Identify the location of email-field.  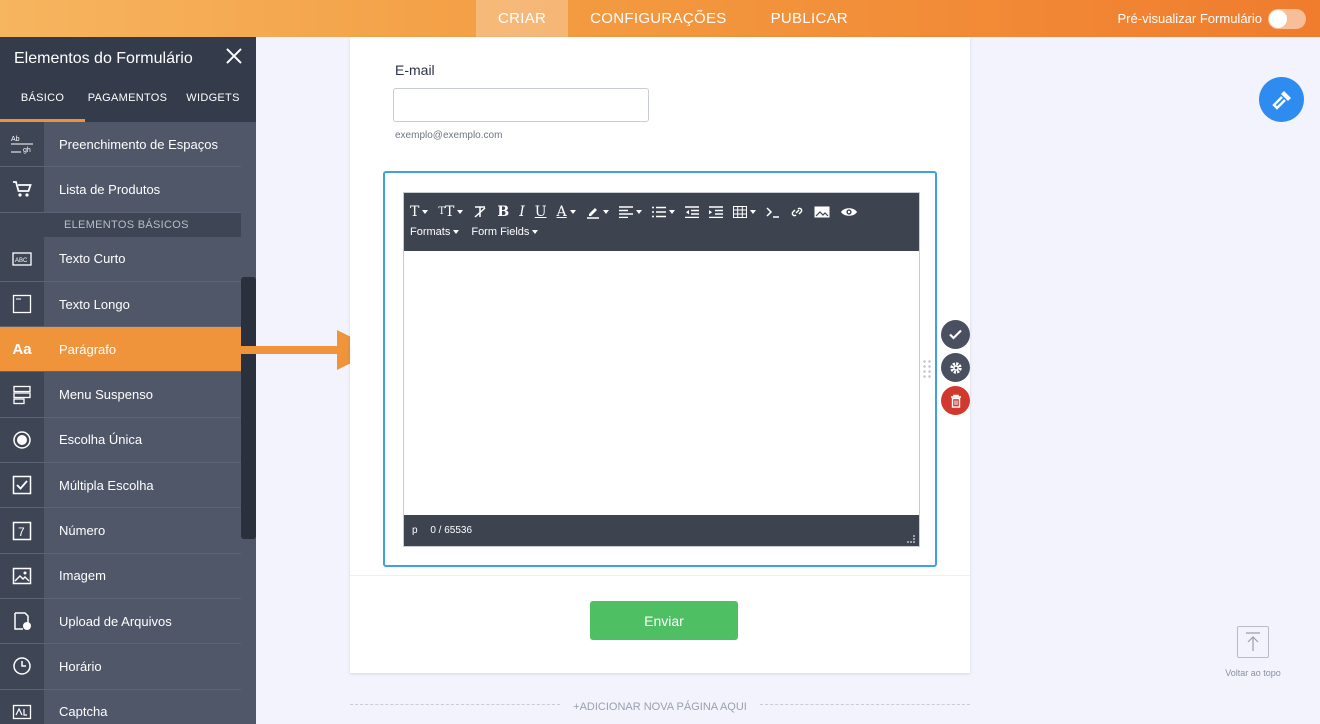
(521, 105).